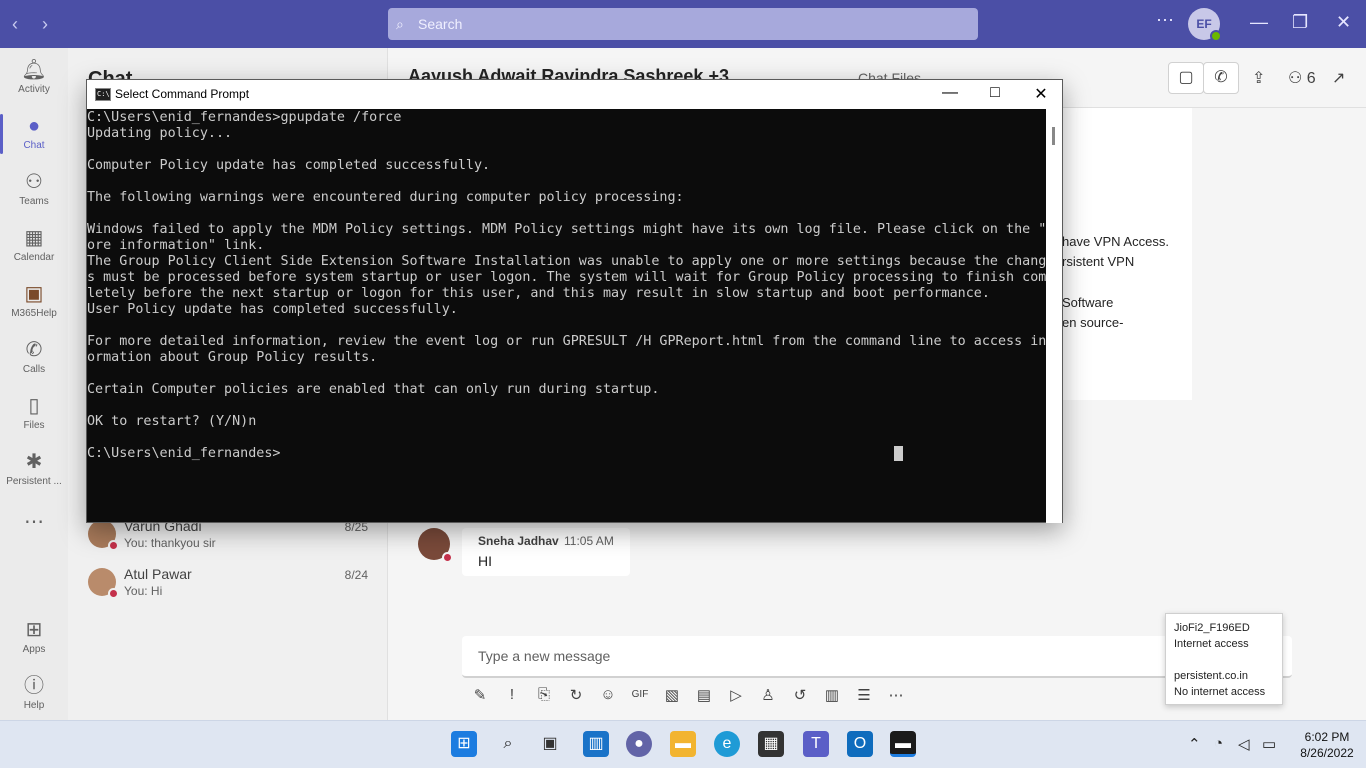 The height and width of the screenshot is (768, 1366). What do you see at coordinates (464, 744) in the screenshot?
I see `start-button-icon: ⊞` at bounding box center [464, 744].